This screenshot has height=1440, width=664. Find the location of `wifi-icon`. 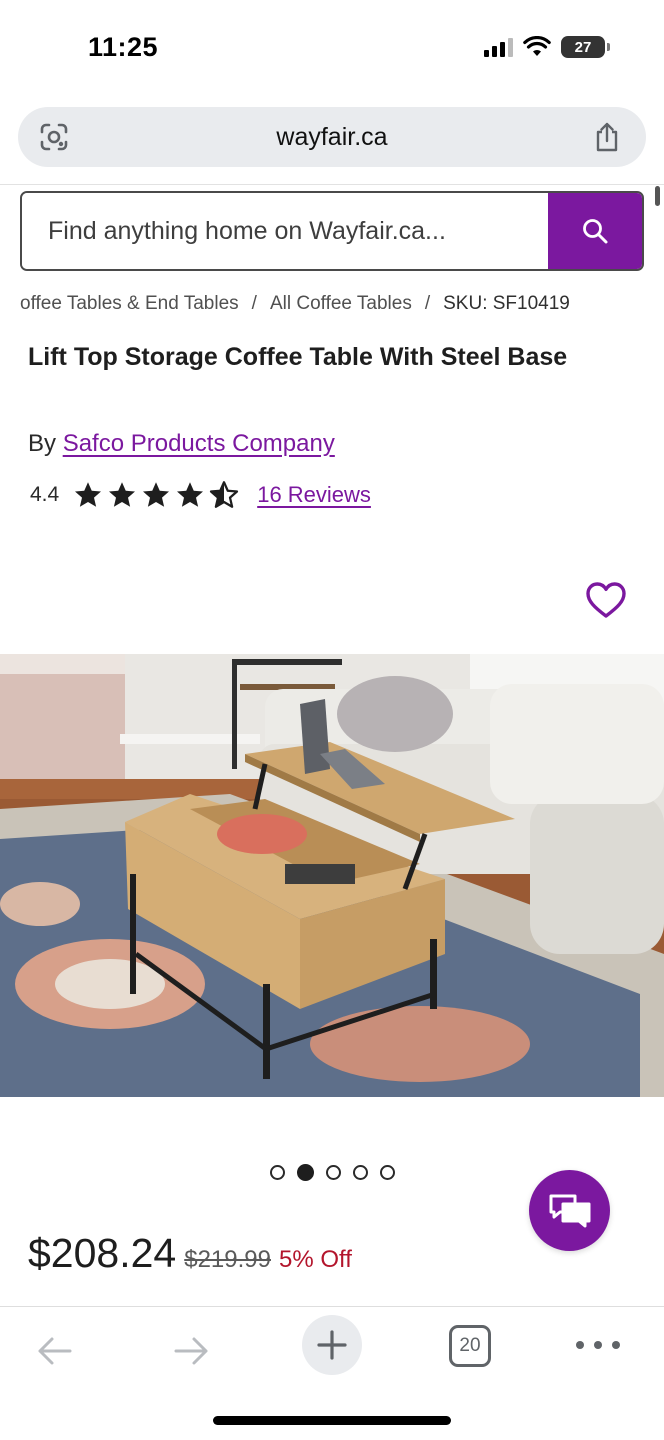

wifi-icon is located at coordinates (537, 46).